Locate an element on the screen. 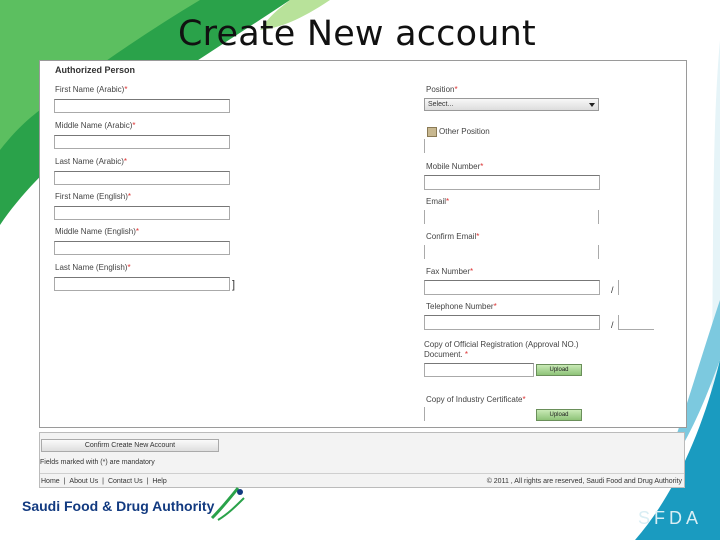  footer-link-help: Help is located at coordinates (159, 481).